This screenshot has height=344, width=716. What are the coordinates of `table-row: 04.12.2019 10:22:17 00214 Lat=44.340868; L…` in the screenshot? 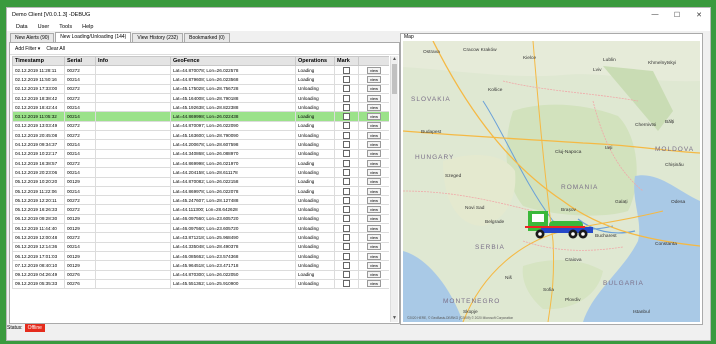 It's located at (200, 153).